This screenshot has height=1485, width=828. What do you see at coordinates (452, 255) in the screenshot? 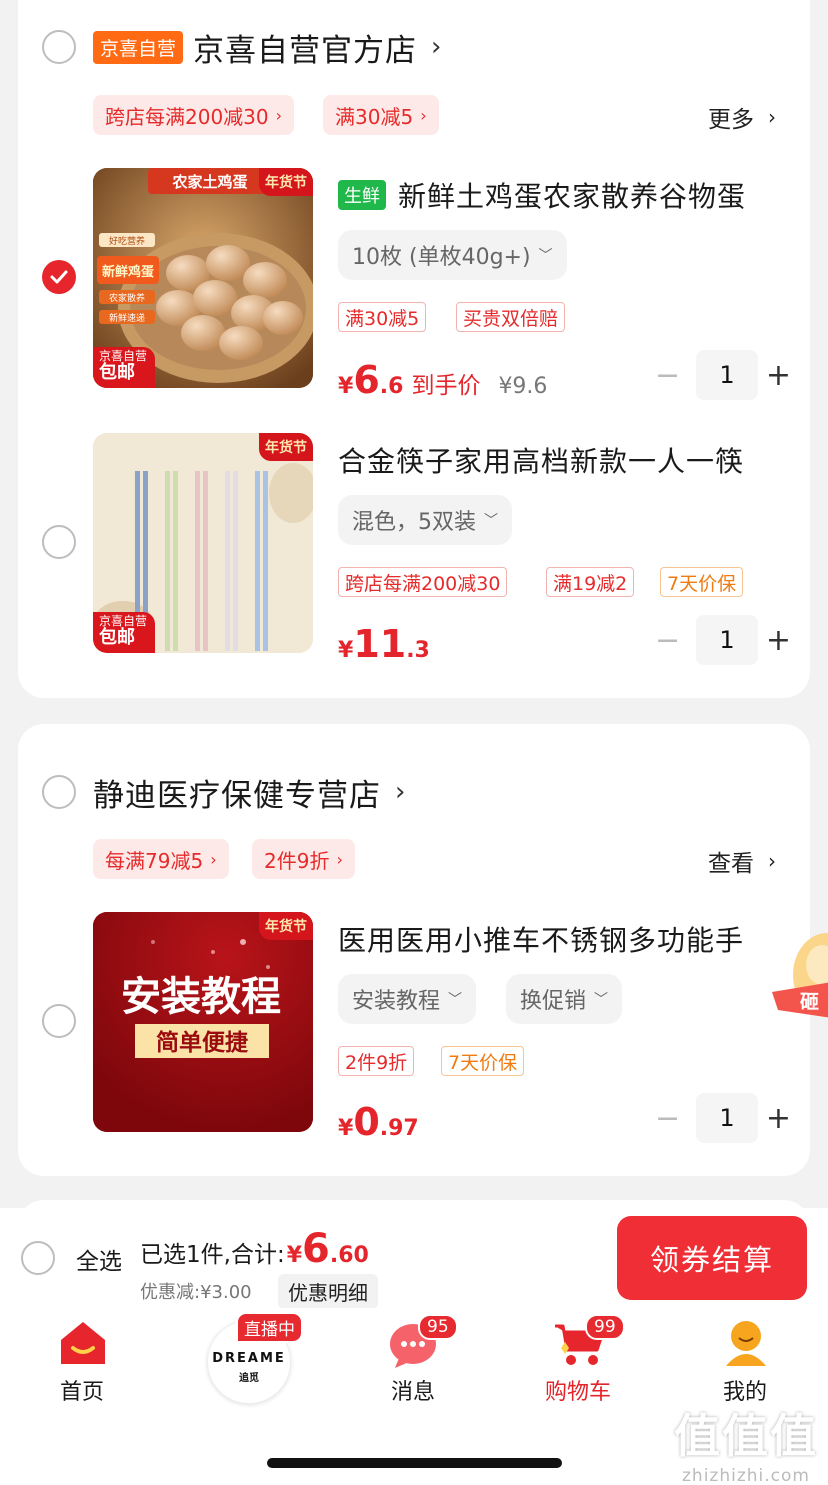
I see `spec-selector: 10枚 (单枚40g+) ﹀` at bounding box center [452, 255].